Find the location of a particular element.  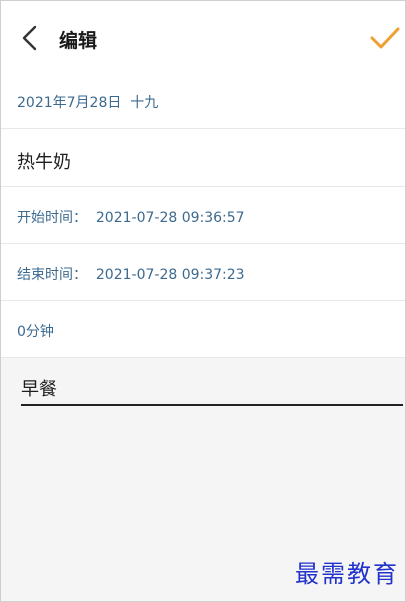

date-label: 2021年7月28日 十九 is located at coordinates (88, 103).